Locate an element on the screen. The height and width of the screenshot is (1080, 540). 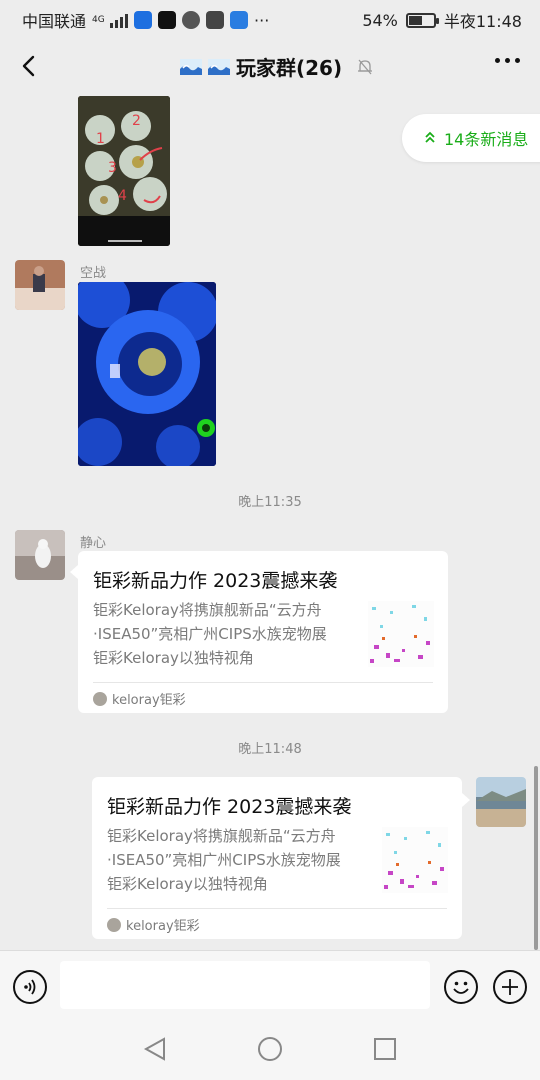
image-label-3: 3 is located at coordinates (112, 168).